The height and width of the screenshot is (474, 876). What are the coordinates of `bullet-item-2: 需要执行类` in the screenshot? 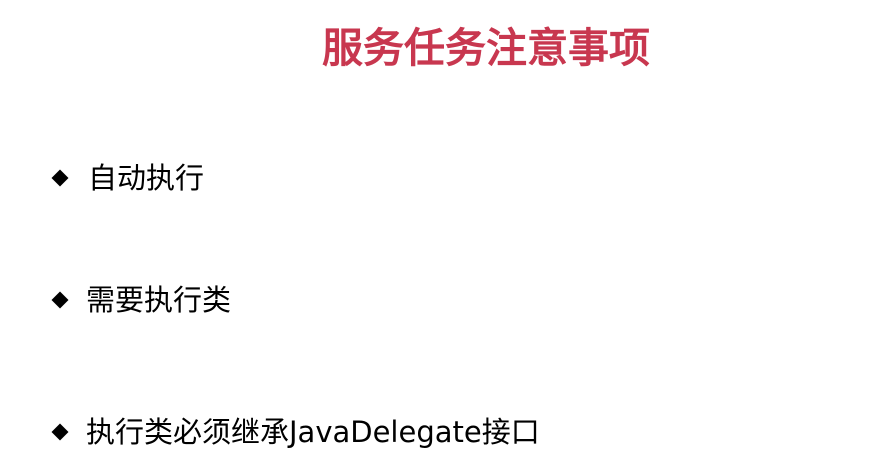 It's located at (141, 300).